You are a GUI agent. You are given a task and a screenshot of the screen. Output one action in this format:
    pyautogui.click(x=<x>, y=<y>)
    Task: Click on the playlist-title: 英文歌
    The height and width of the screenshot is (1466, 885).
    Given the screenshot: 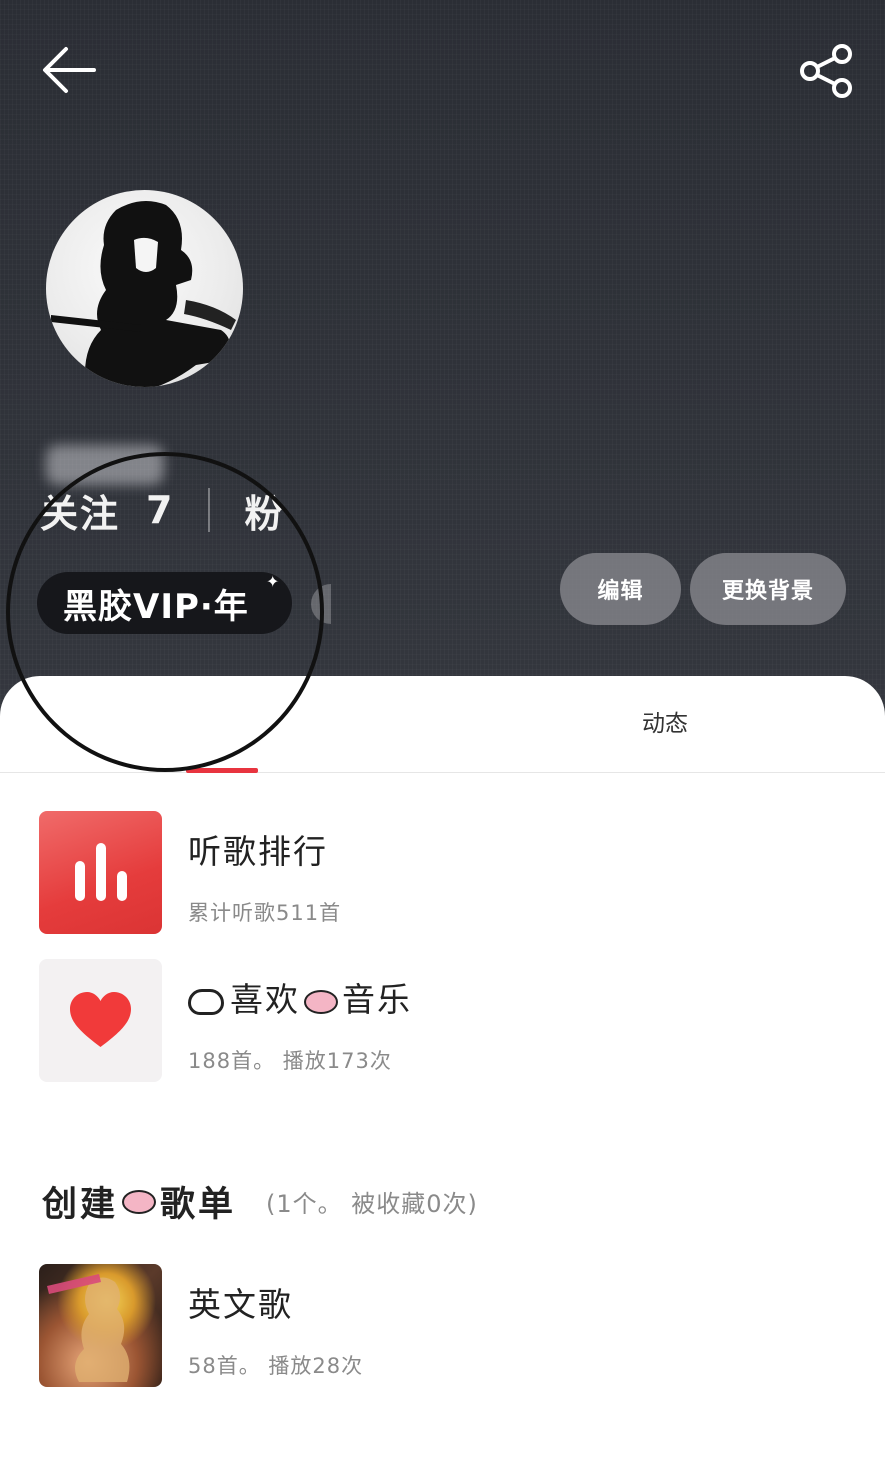 What is the action you would take?
    pyautogui.click(x=240, y=1304)
    